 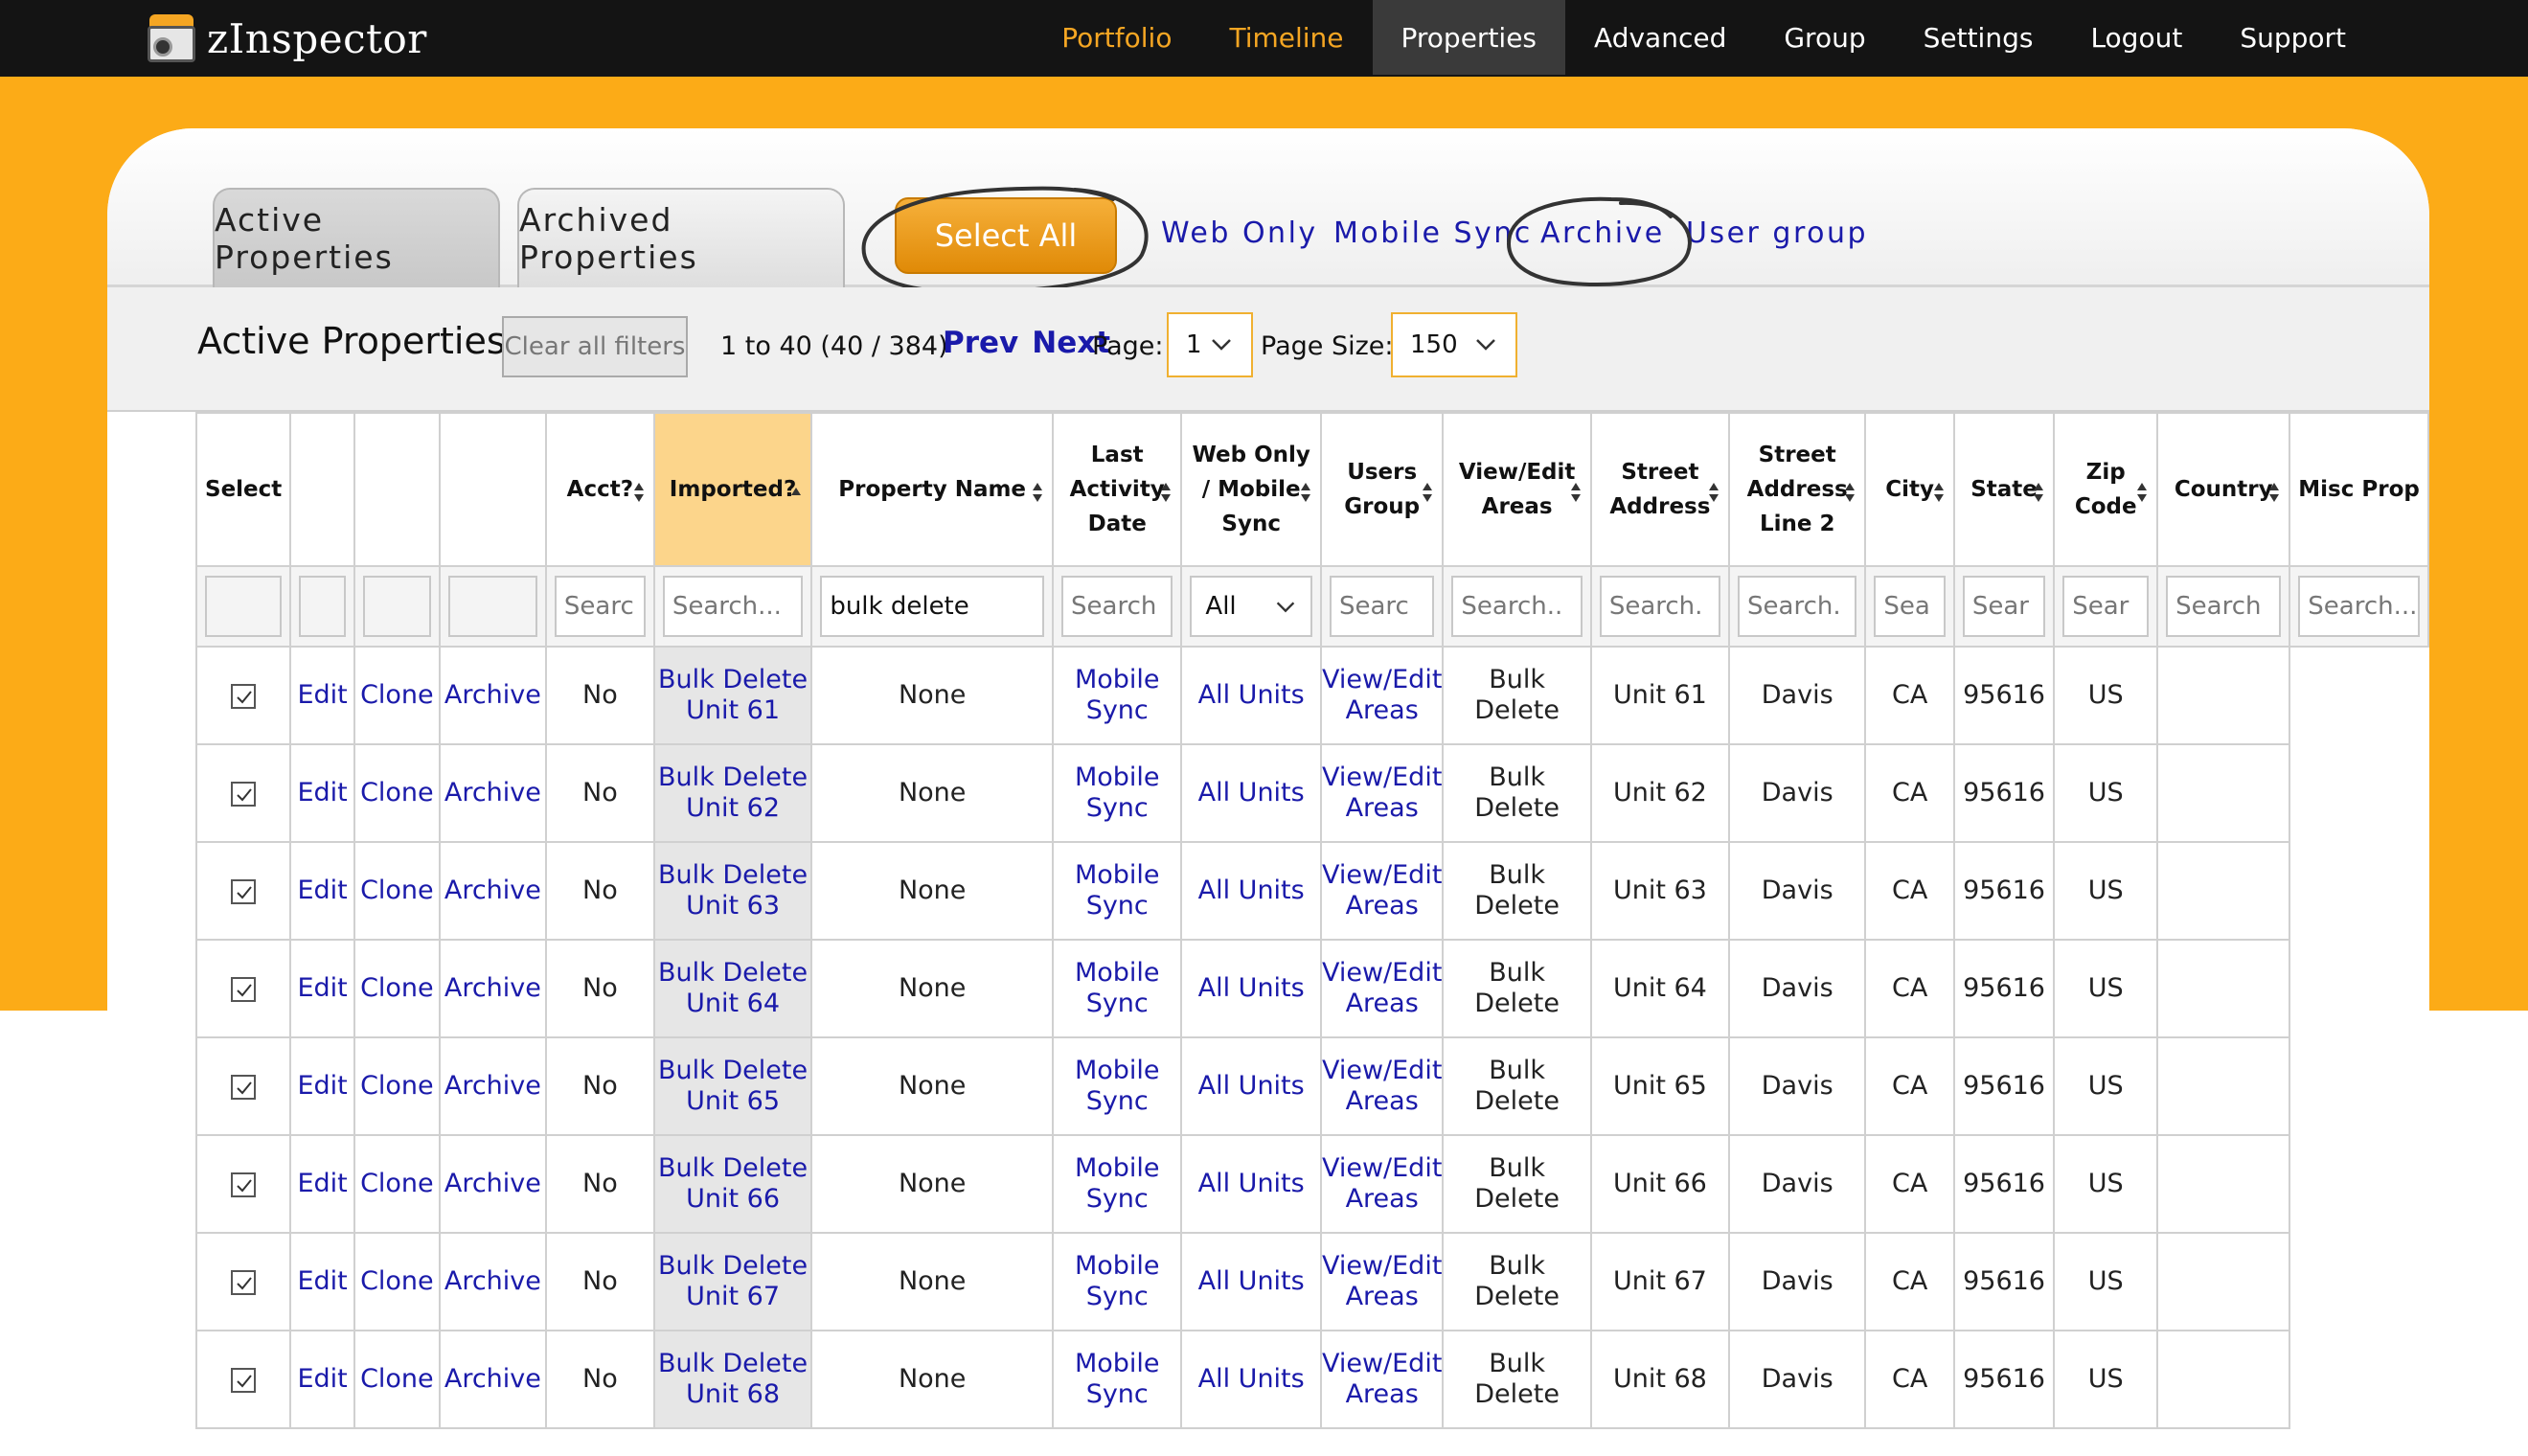 What do you see at coordinates (733, 1281) in the screenshot?
I see `cell-name: Bulk Delete Unit 67` at bounding box center [733, 1281].